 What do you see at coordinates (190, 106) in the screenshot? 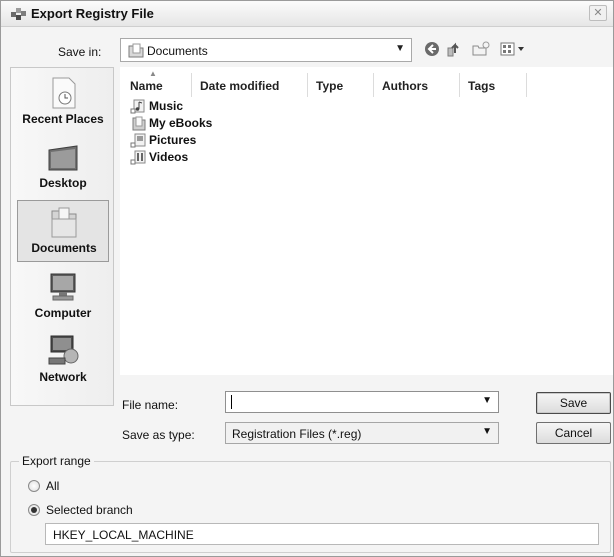
I see `list-item: Music` at bounding box center [190, 106].